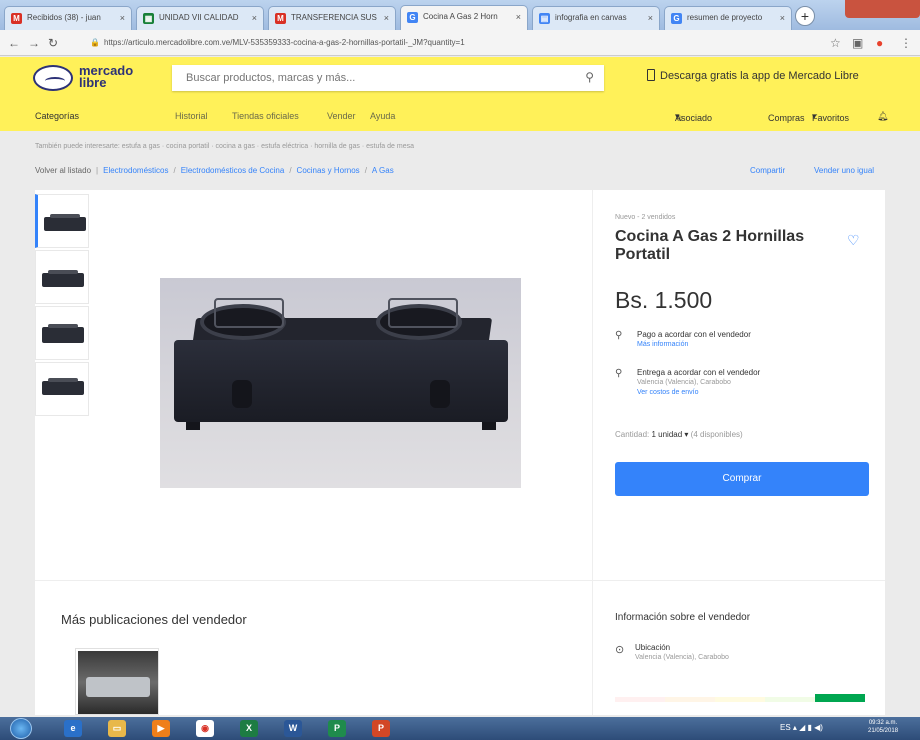 The height and width of the screenshot is (740, 920). What do you see at coordinates (340, 383) in the screenshot?
I see `product-main-image` at bounding box center [340, 383].